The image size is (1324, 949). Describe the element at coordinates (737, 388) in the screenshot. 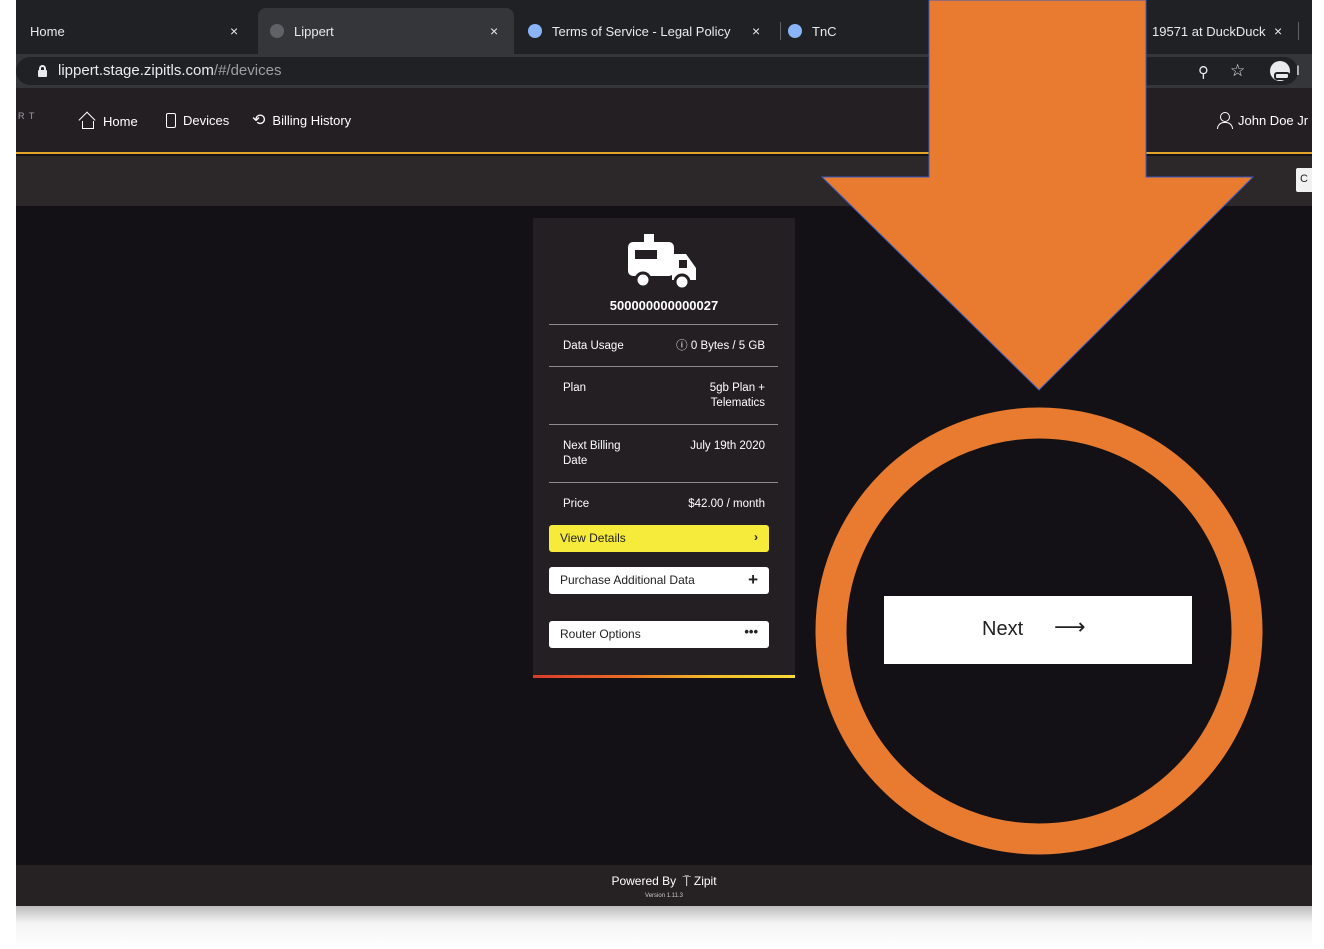

I see `row-value-line: 5gb Plan +` at that location.